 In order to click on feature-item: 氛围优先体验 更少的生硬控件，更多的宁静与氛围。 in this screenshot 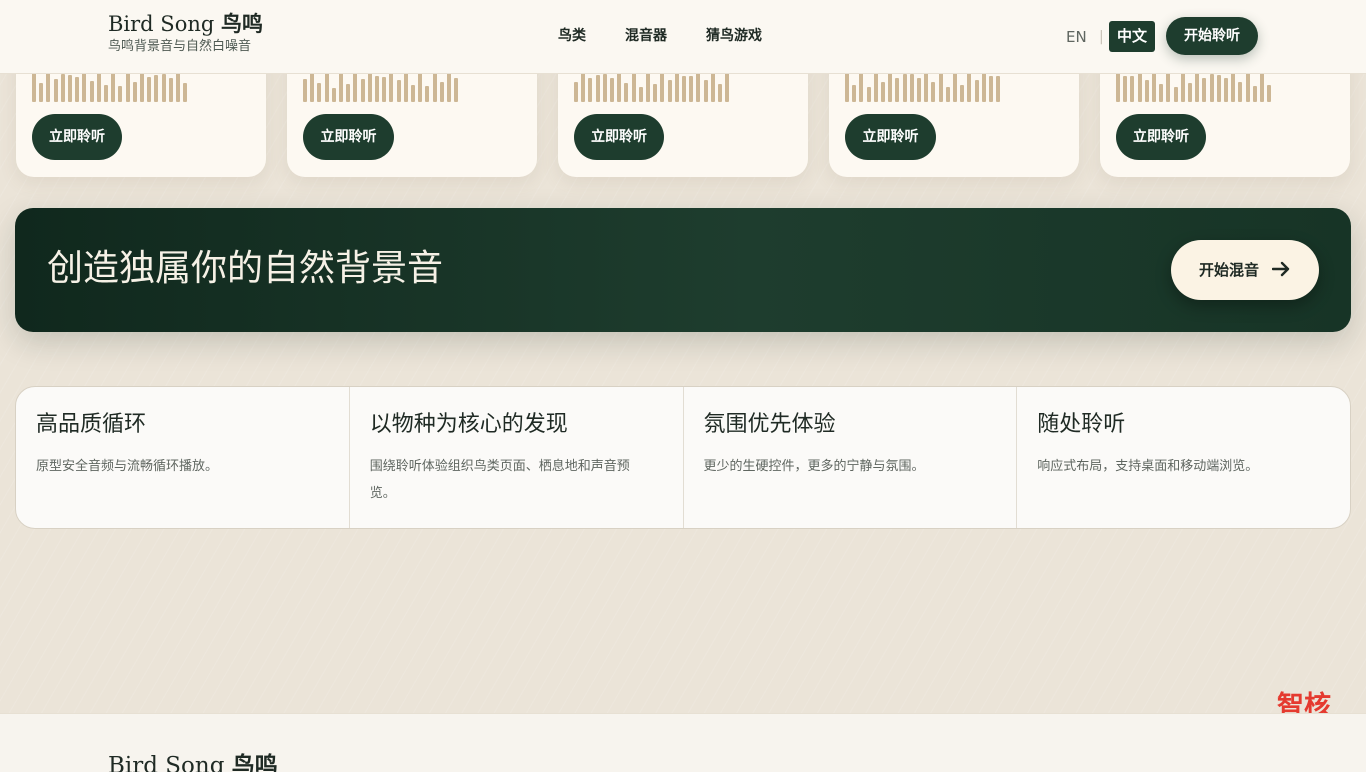, I will do `click(851, 457)`.